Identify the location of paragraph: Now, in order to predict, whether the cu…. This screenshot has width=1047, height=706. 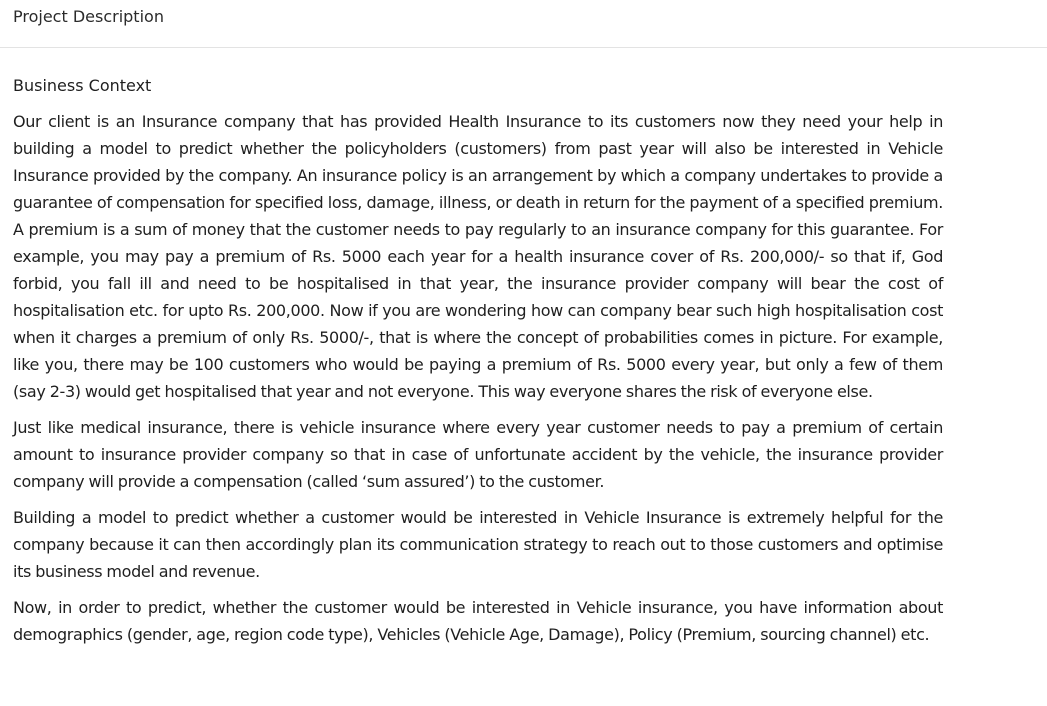
(478, 621).